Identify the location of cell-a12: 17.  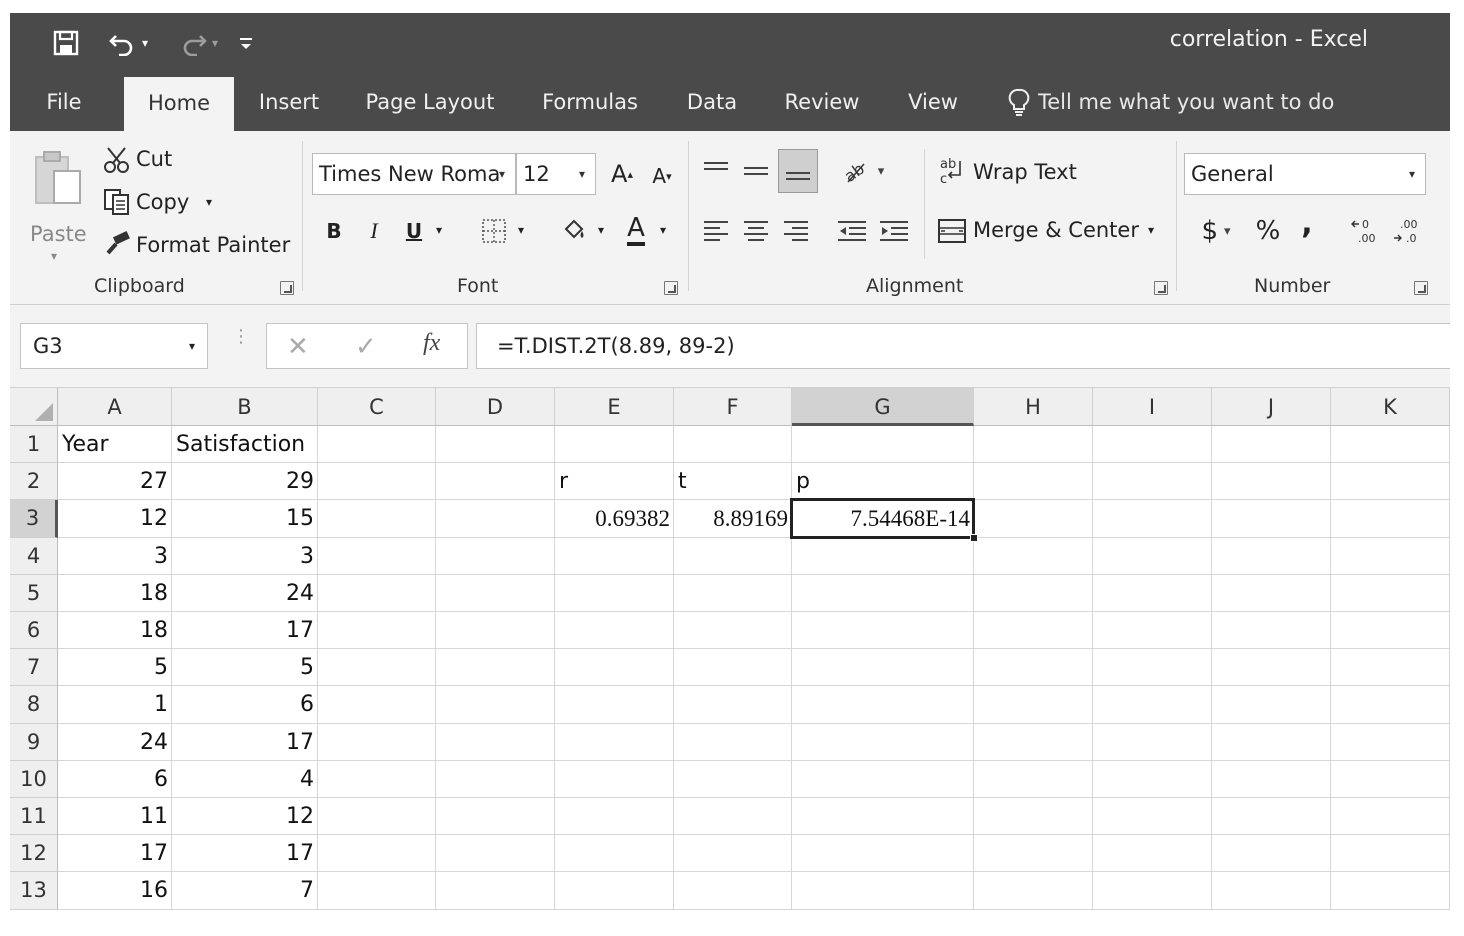
(115, 853).